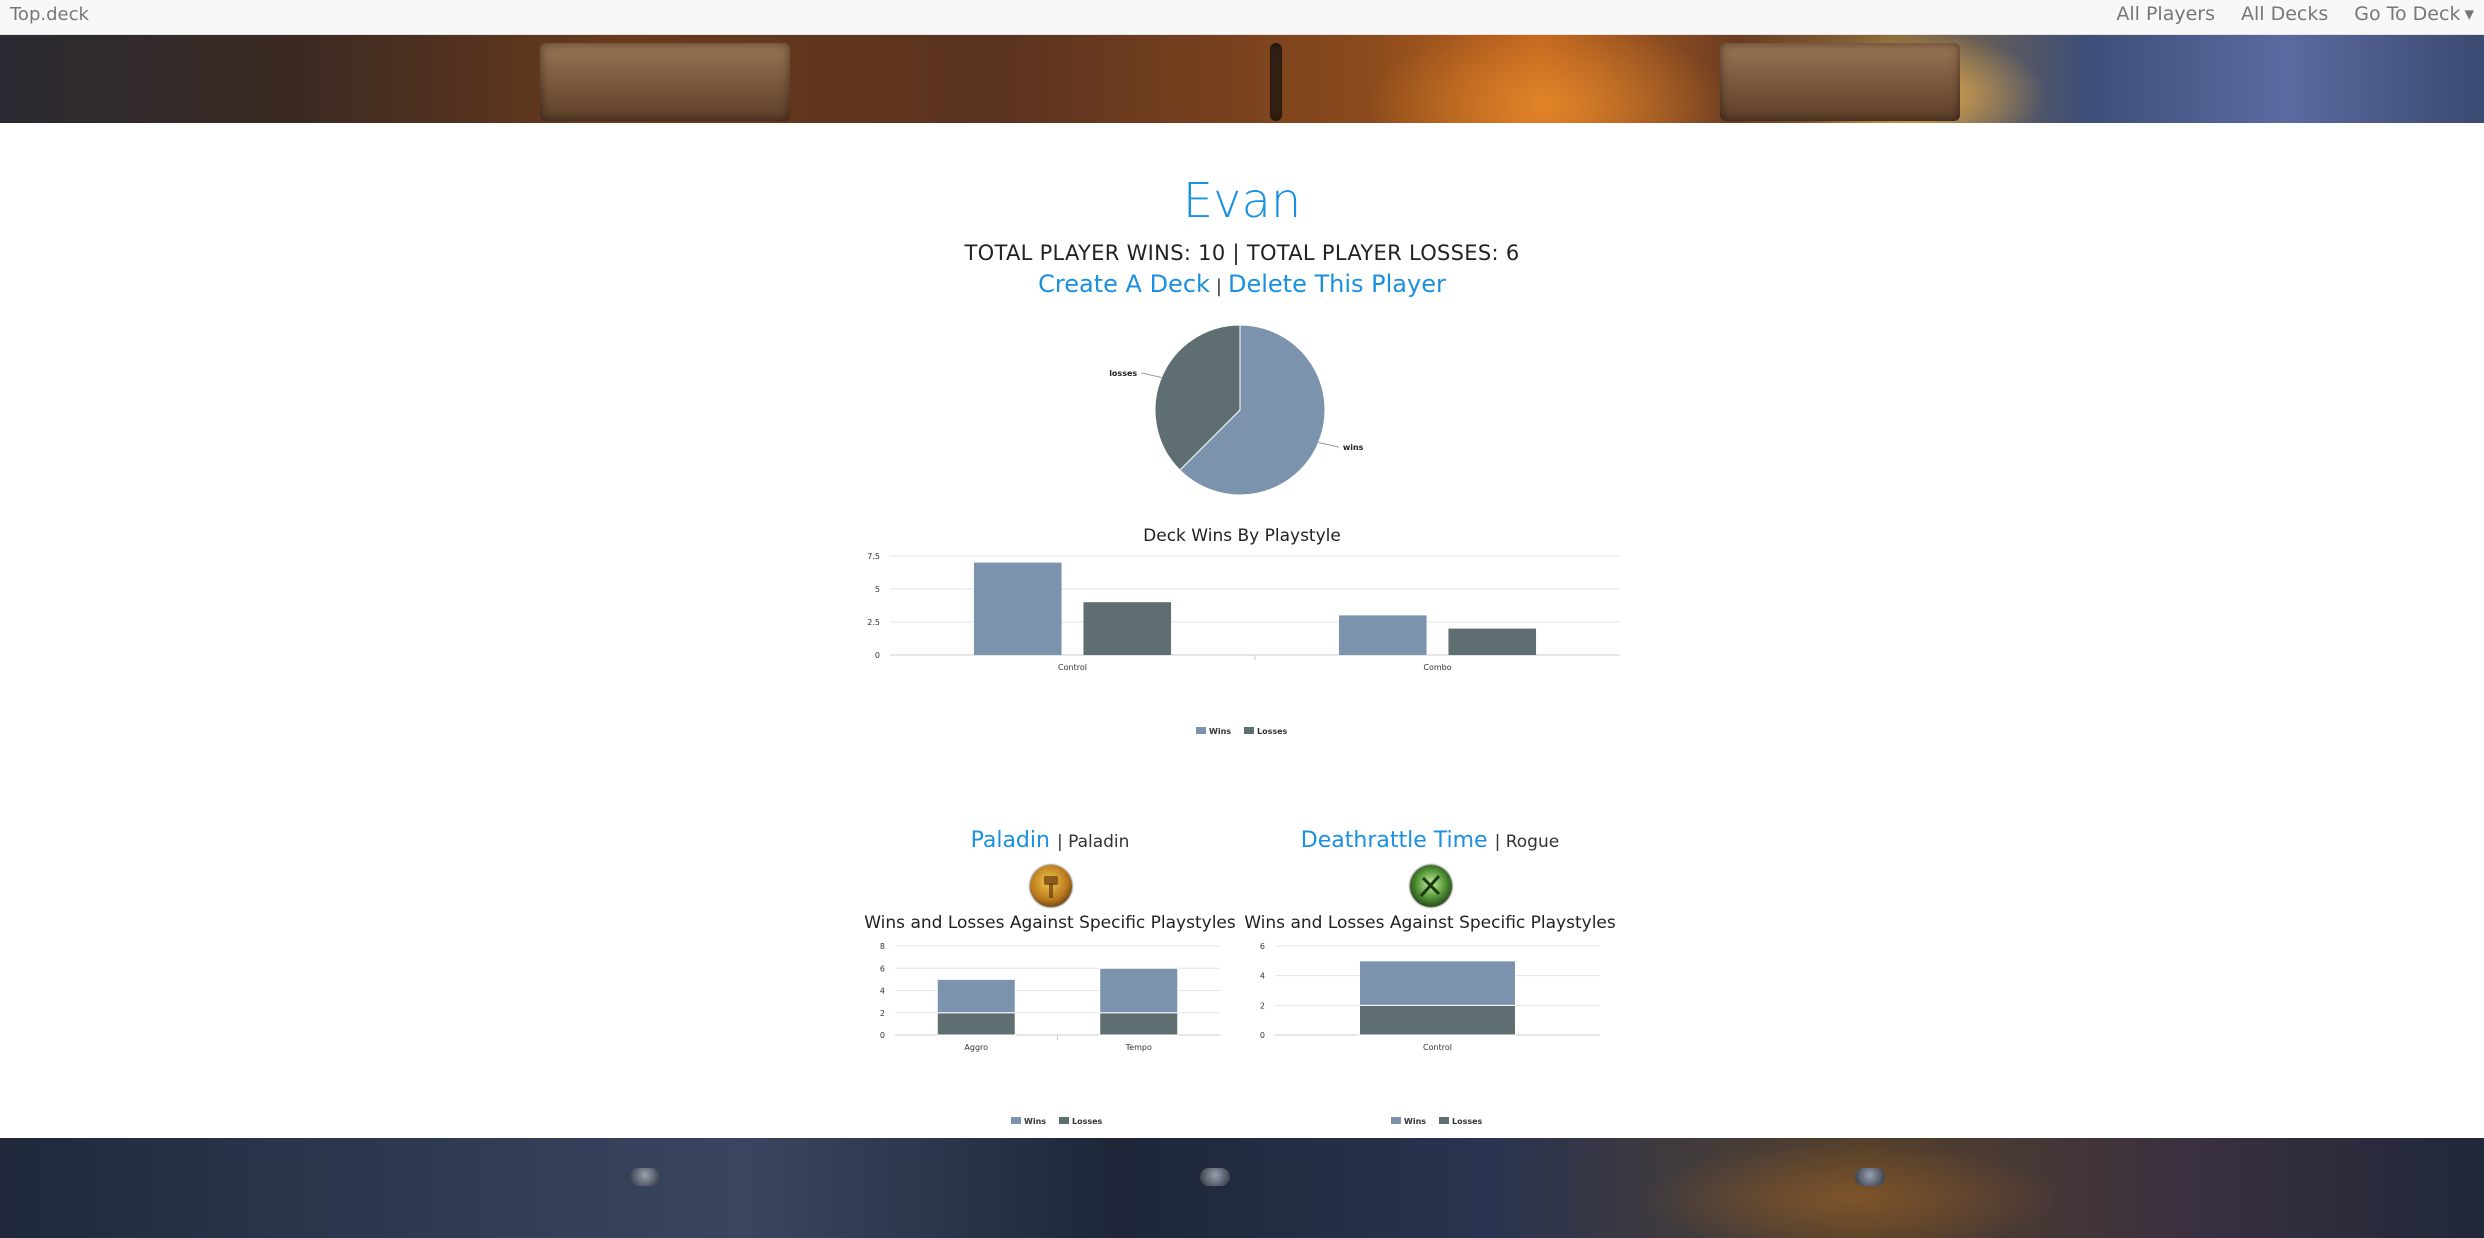 The image size is (2484, 1238). Describe the element at coordinates (49, 14) in the screenshot. I see `brand-link: Top.deck` at that location.